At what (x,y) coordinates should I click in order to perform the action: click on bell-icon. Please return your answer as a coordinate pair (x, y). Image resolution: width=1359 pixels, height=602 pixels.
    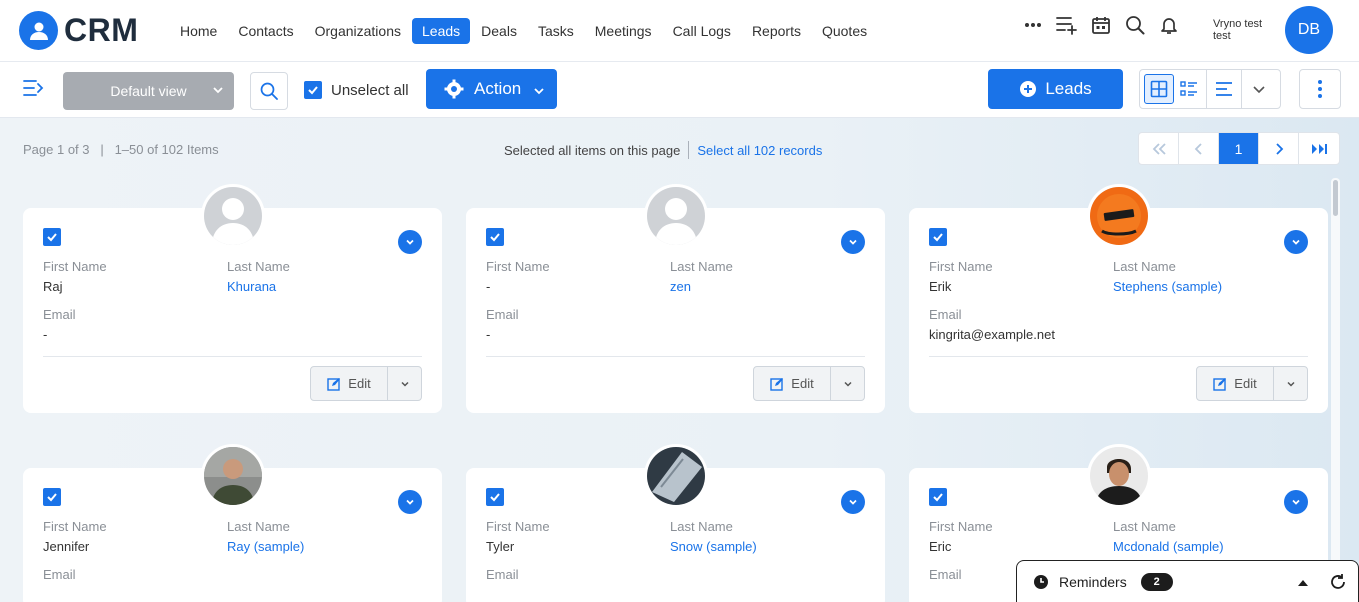
    Looking at the image, I should click on (1169, 25).